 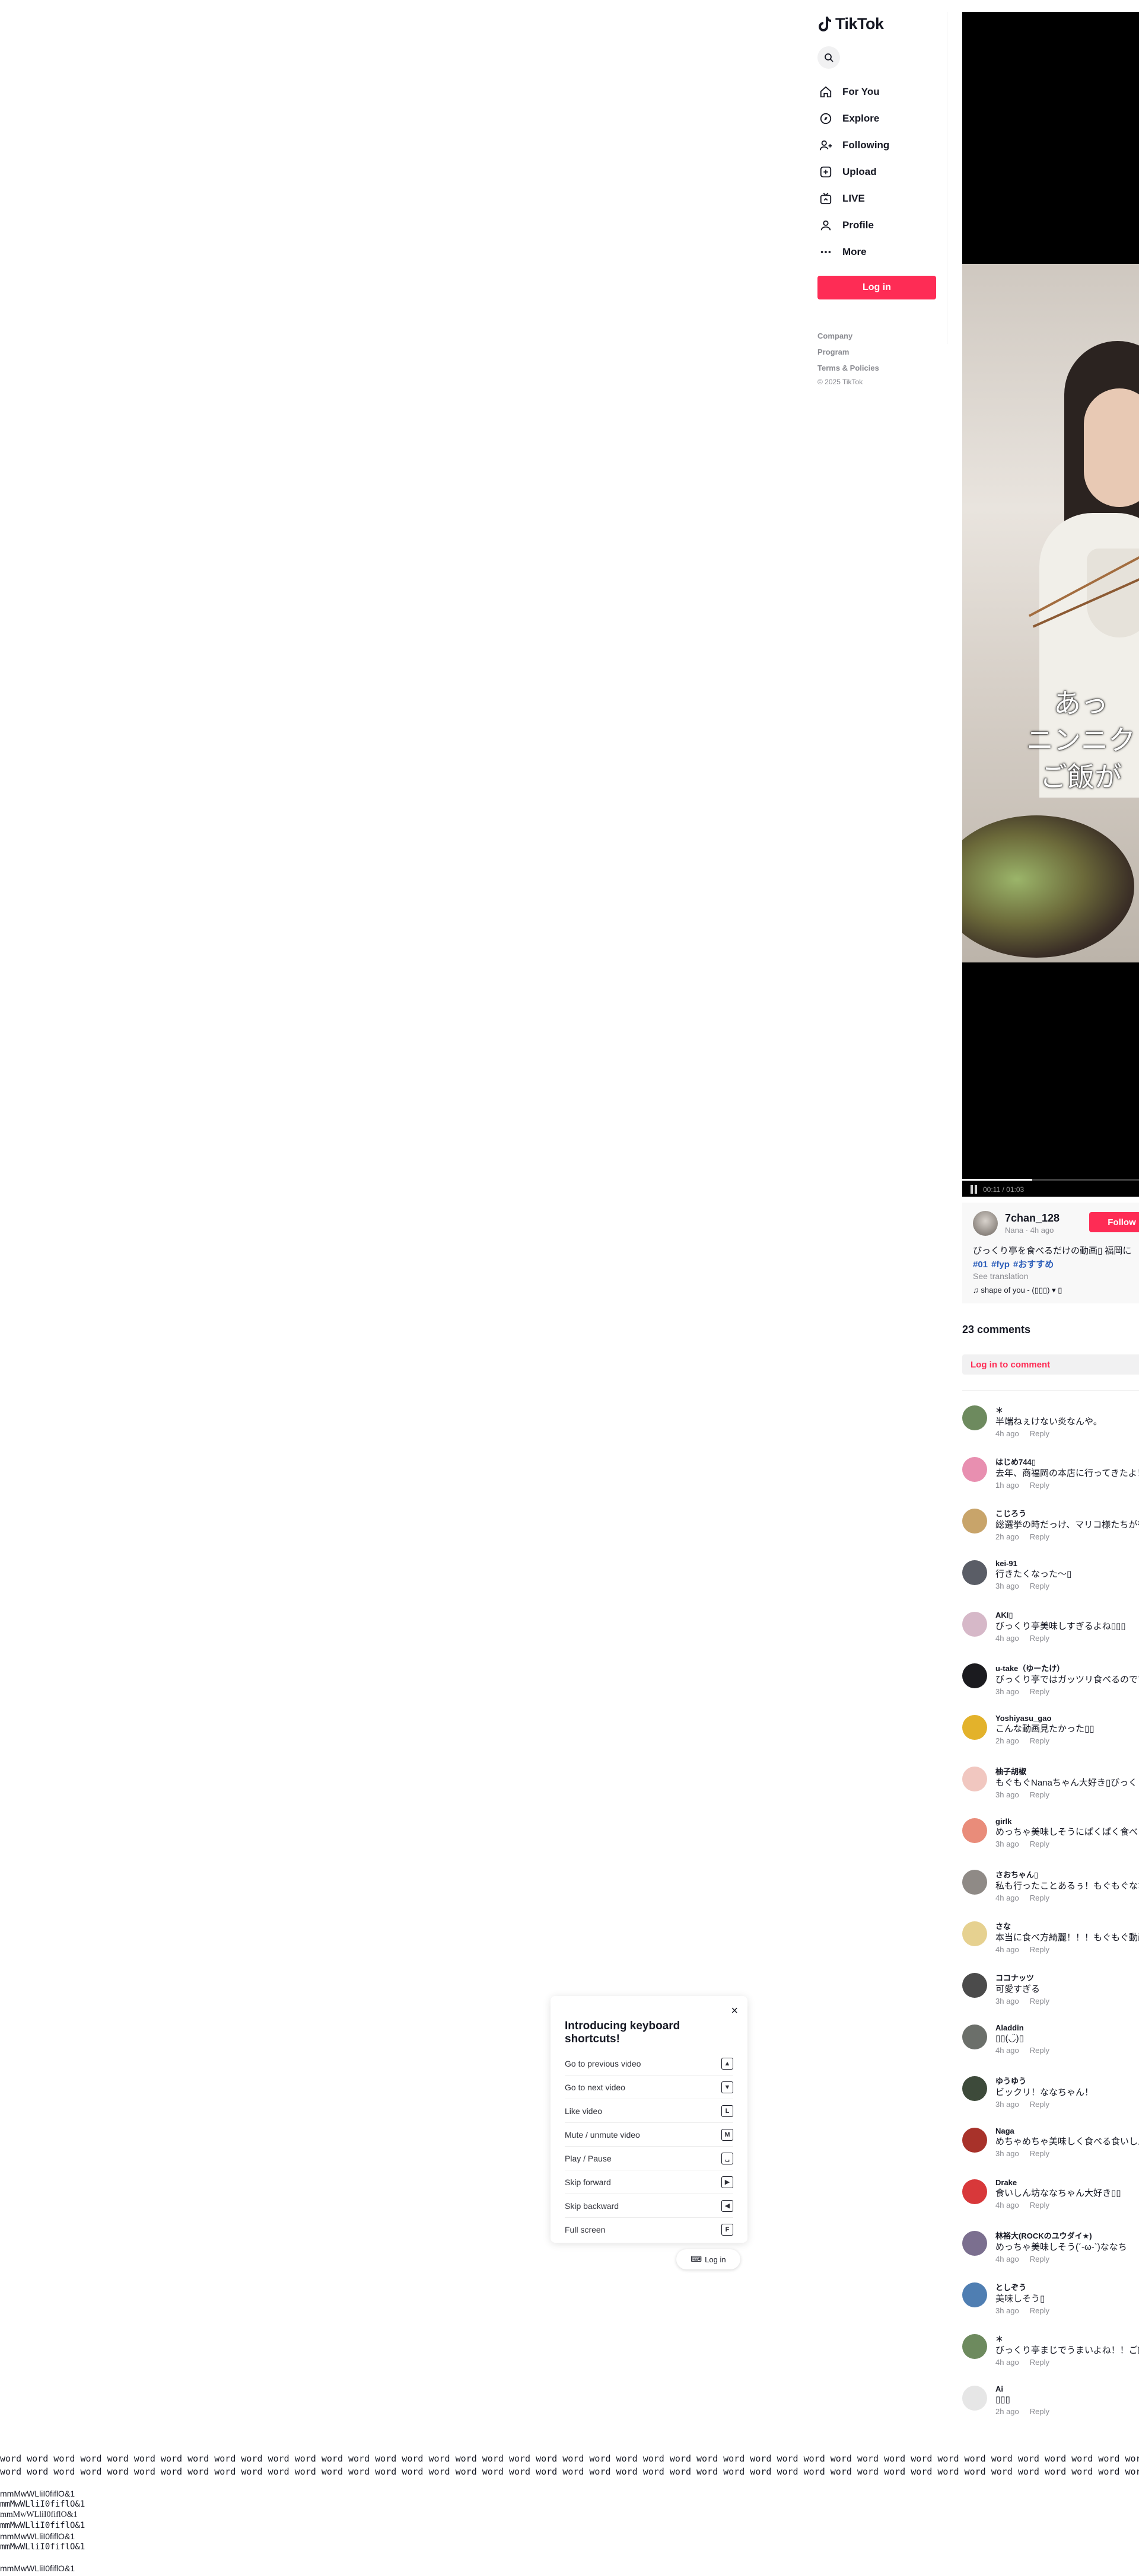 What do you see at coordinates (880, 118) in the screenshot?
I see `sidebar-item-compass: Explore` at bounding box center [880, 118].